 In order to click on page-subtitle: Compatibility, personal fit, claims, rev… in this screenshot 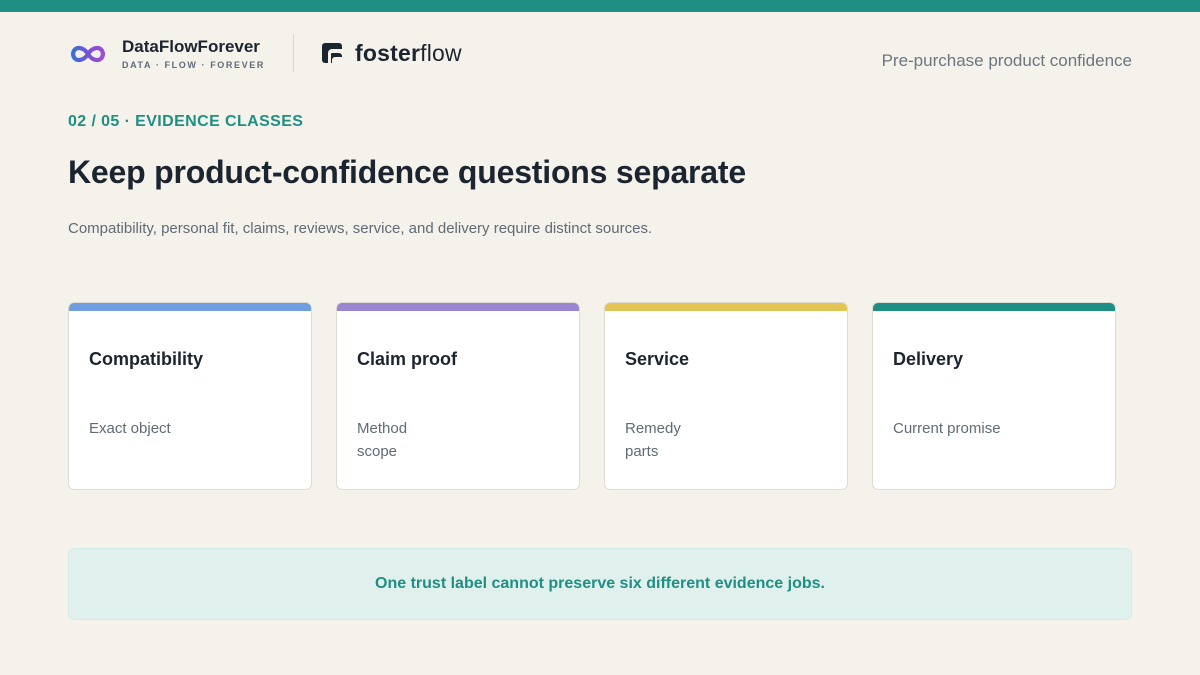, I will do `click(360, 228)`.